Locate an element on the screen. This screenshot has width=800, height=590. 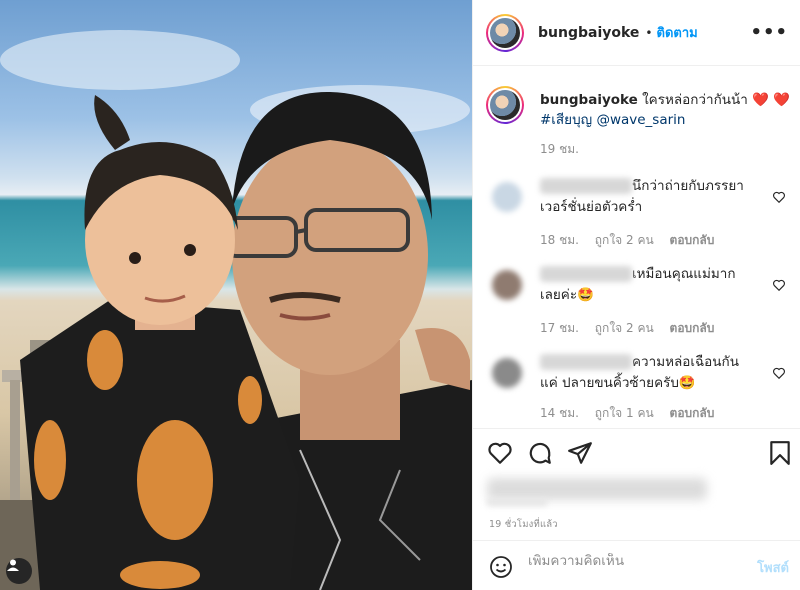
post-timestamp: 19 ชั่วโมงที่แล้ว is located at coordinates (523, 524).